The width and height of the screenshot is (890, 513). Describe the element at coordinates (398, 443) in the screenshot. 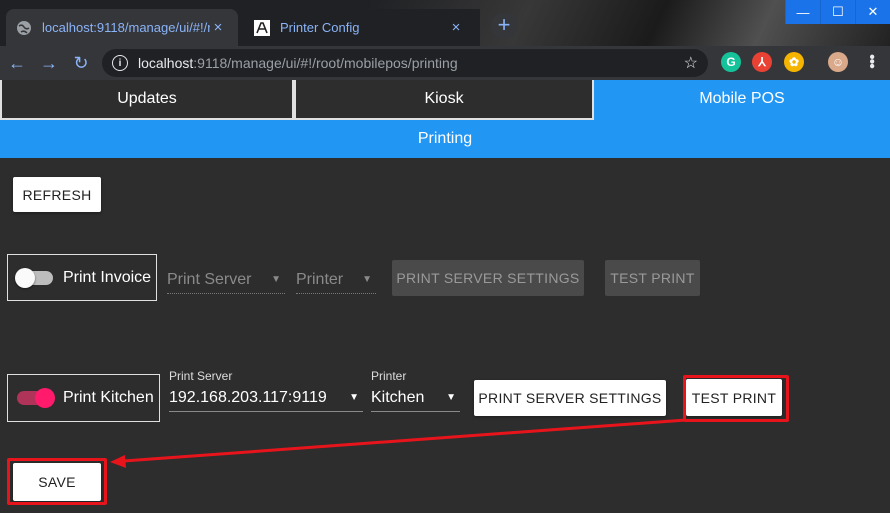

I see `annotation-arrow` at that location.